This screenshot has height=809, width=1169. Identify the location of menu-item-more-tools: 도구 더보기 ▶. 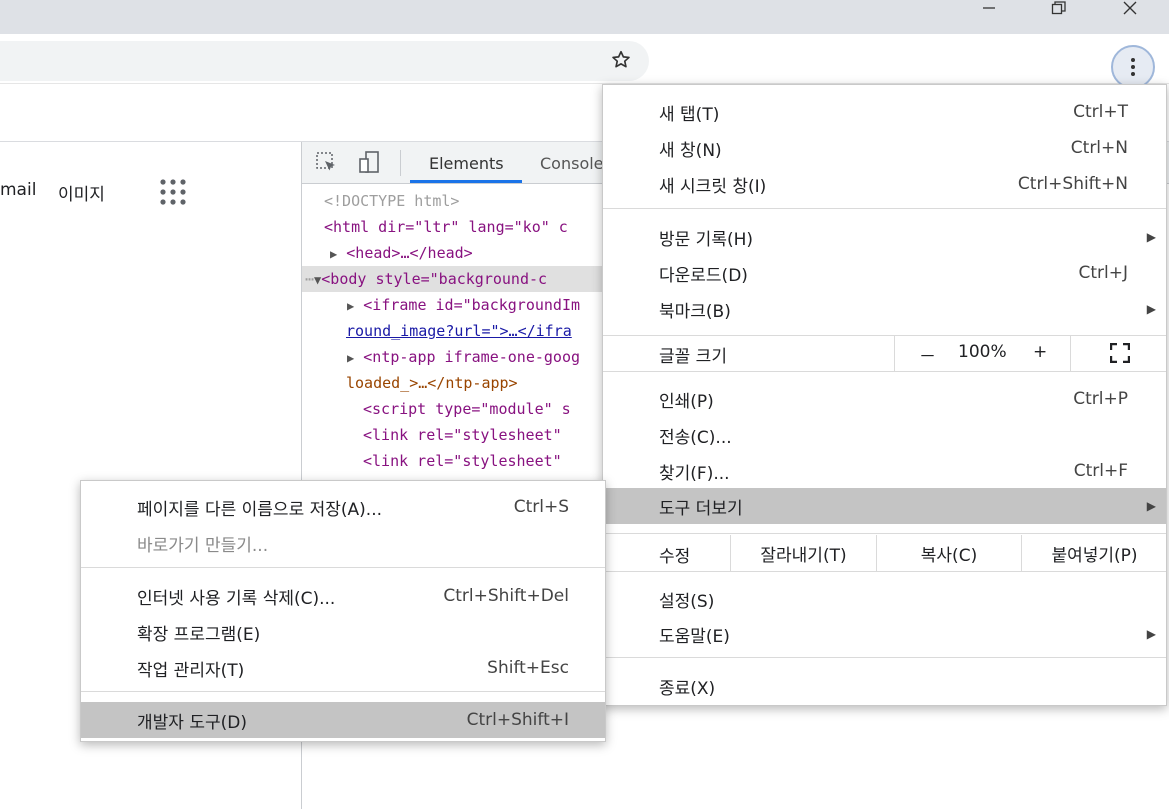
(884, 506).